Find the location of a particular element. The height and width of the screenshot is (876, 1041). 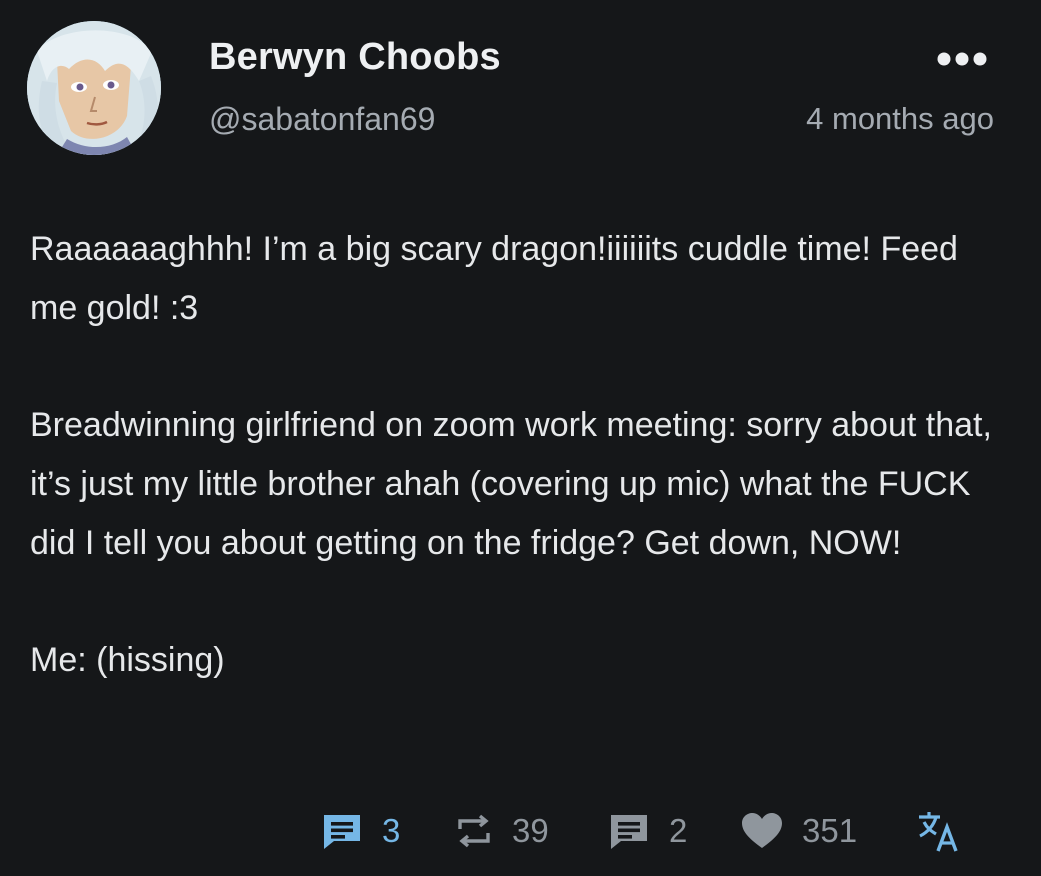

more-options-button is located at coordinates (962, 59).